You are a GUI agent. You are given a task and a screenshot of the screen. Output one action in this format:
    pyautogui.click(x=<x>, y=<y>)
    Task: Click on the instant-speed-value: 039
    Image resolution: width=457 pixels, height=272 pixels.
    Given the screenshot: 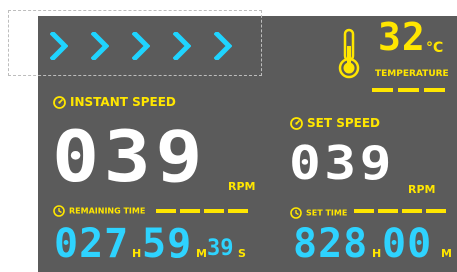 What is the action you would take?
    pyautogui.click(x=130, y=157)
    